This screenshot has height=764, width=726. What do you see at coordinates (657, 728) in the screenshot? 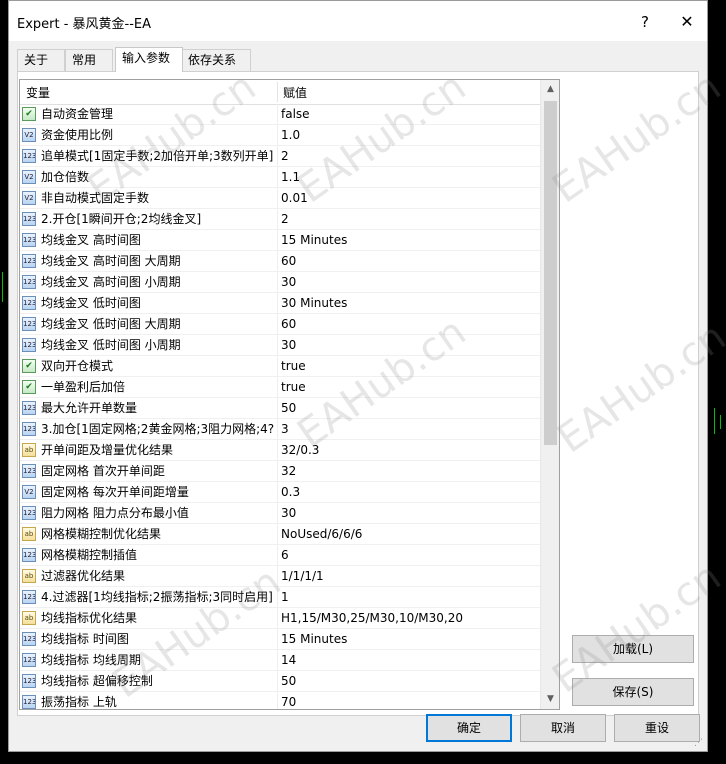
I see `reset-button: 重设` at bounding box center [657, 728].